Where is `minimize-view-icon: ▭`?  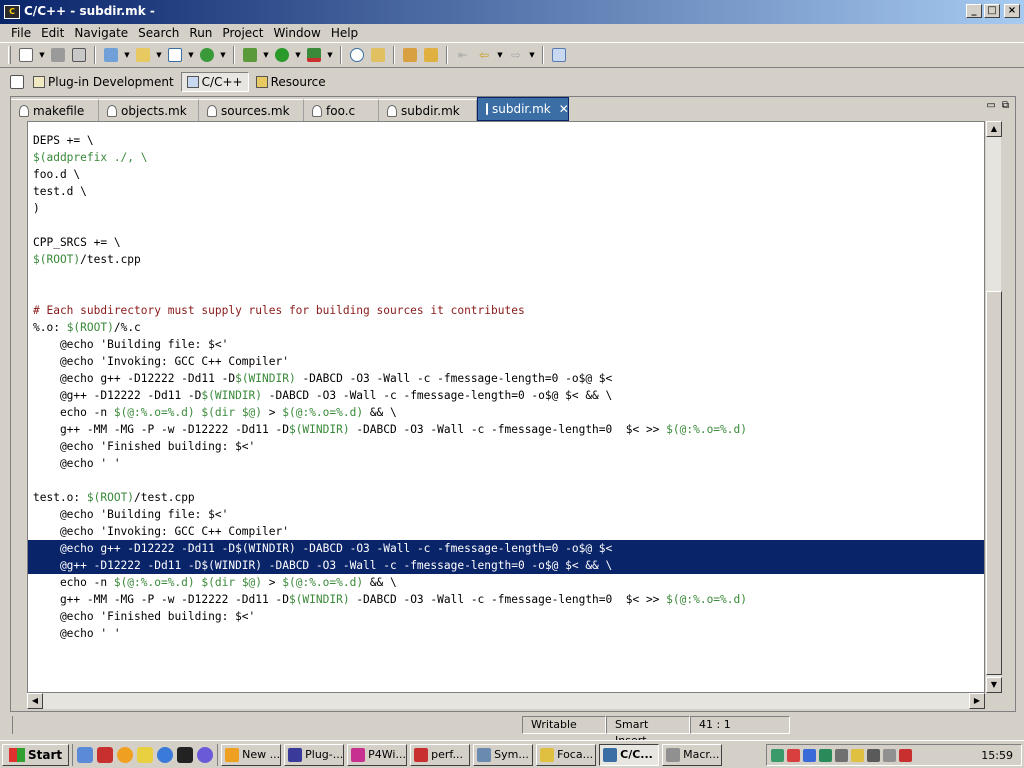
minimize-view-icon: ▭ is located at coordinates (990, 105).